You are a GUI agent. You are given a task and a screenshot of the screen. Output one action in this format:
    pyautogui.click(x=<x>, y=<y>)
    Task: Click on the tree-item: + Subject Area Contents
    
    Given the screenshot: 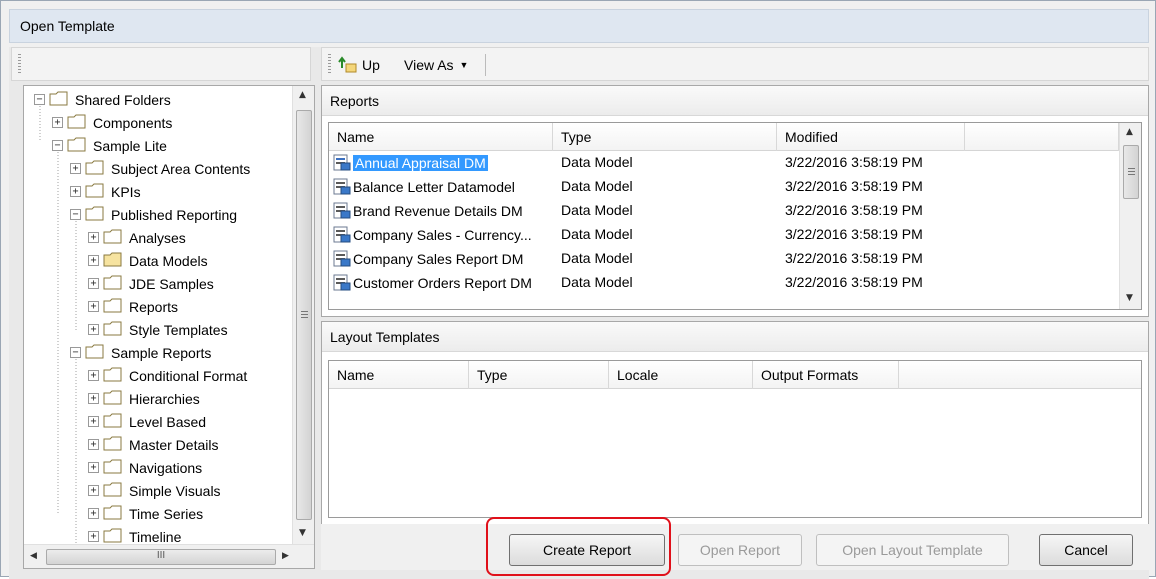 What is the action you would take?
    pyautogui.click(x=160, y=168)
    